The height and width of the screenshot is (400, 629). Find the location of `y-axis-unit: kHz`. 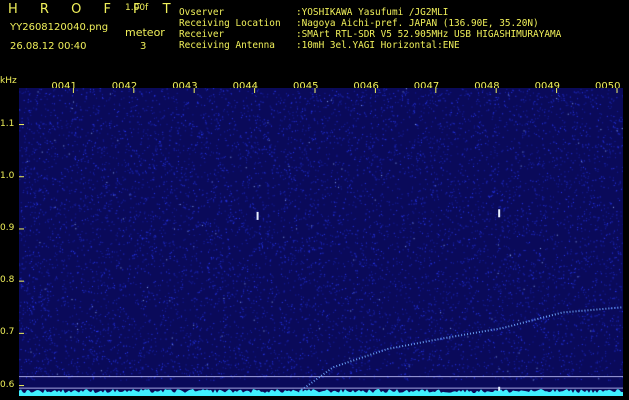

y-axis-unit: kHz is located at coordinates (8, 81).